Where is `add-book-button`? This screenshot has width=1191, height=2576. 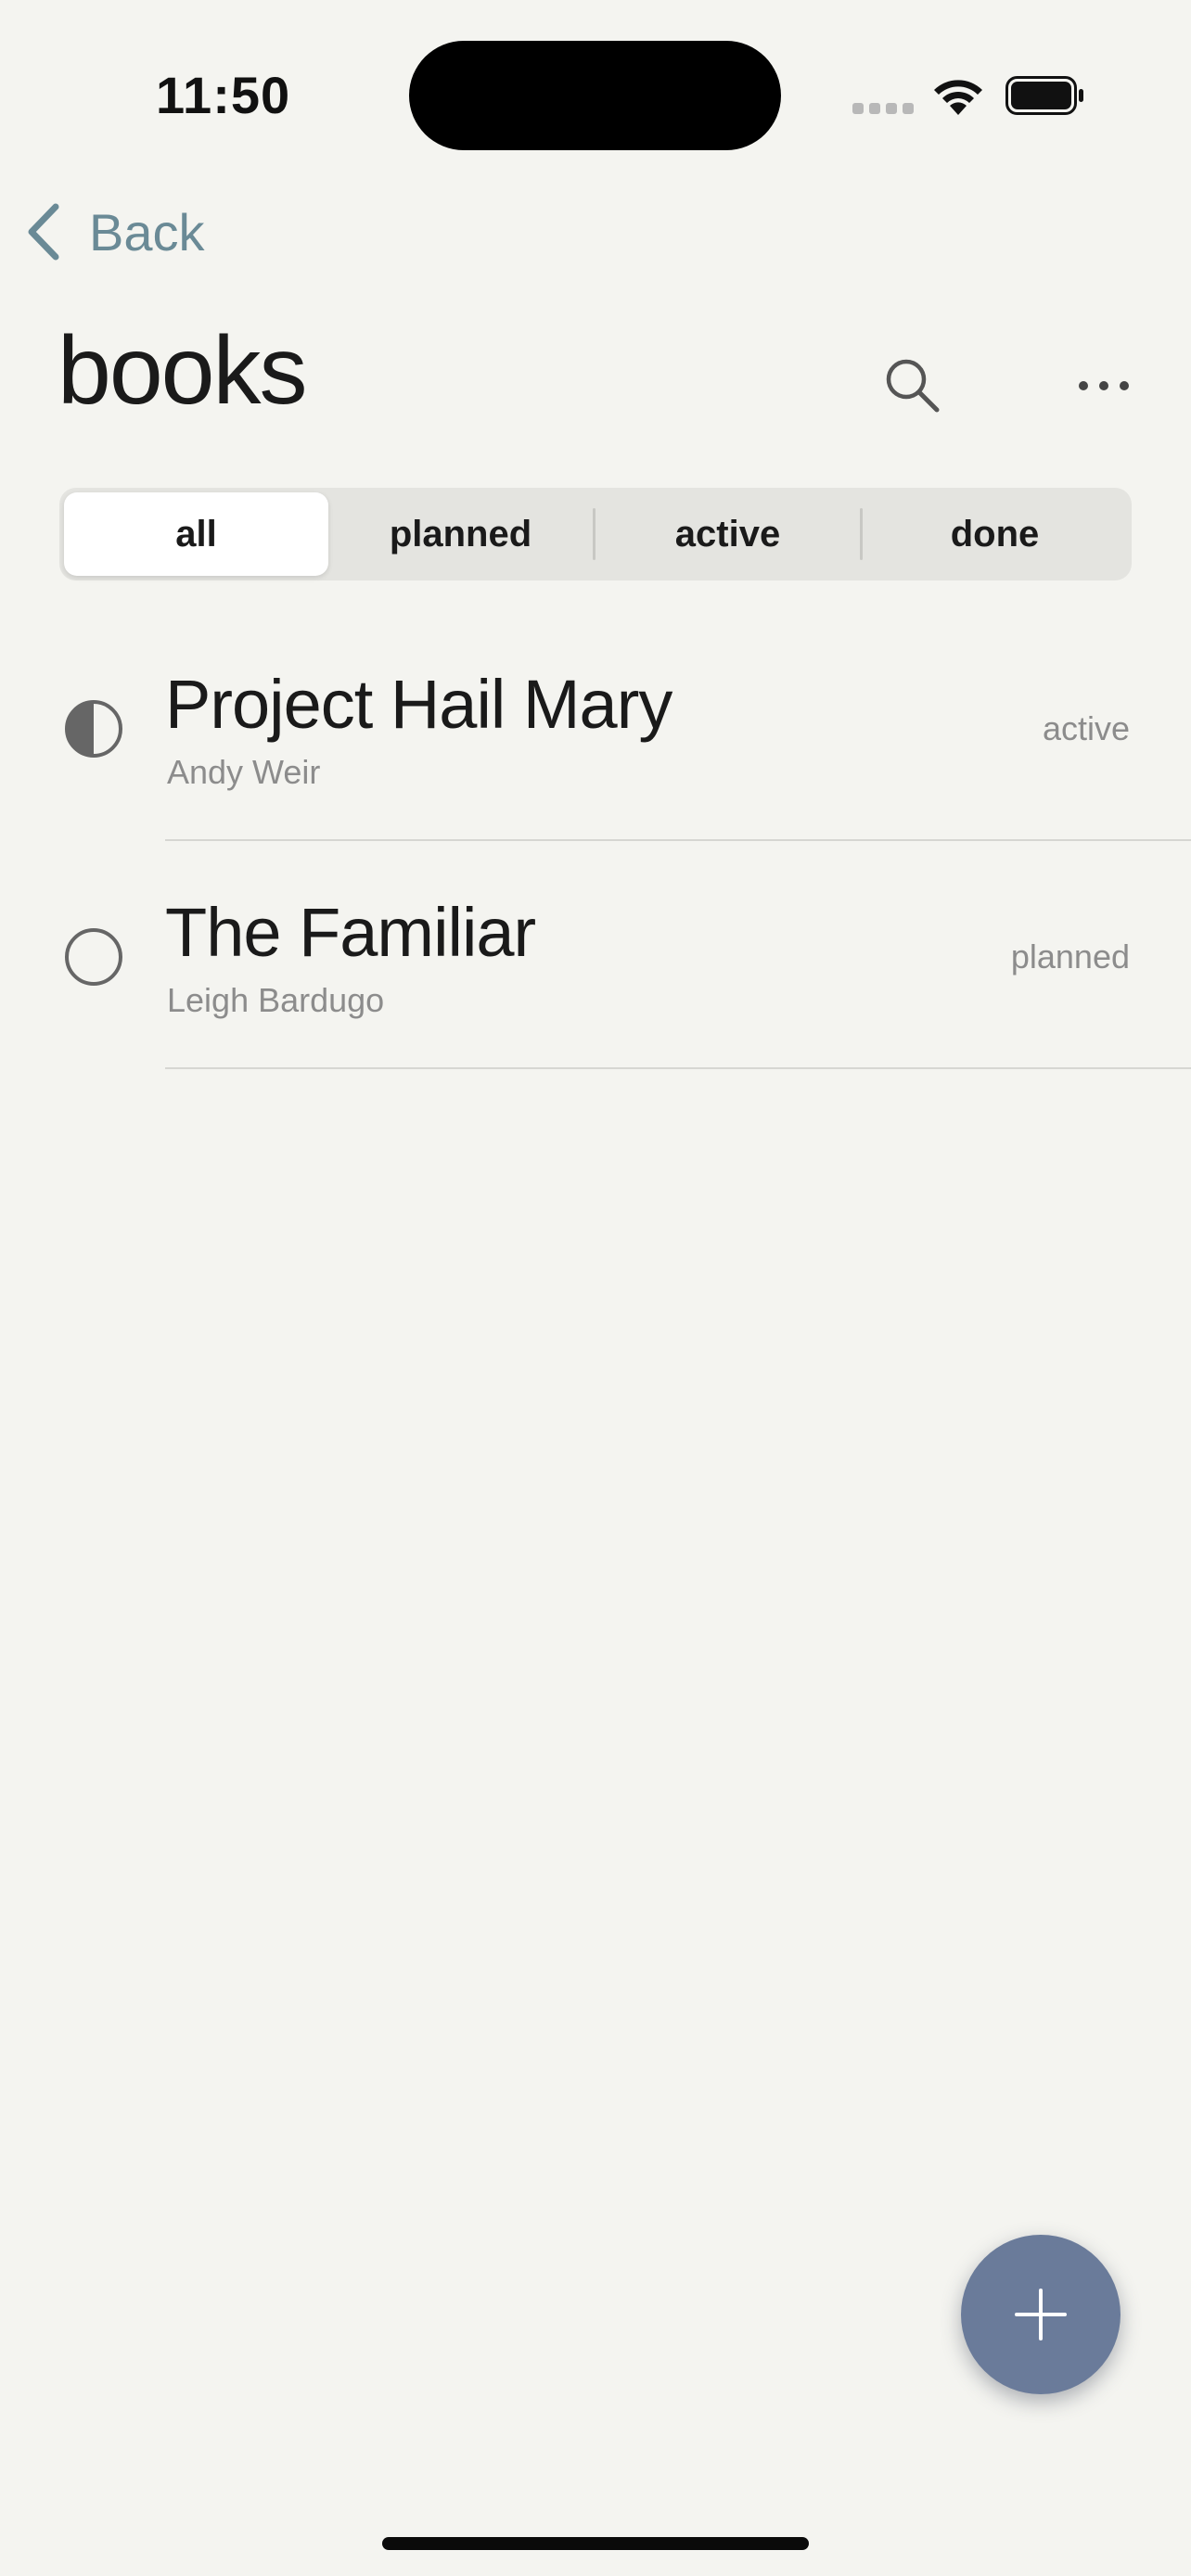
add-book-button is located at coordinates (1041, 2314).